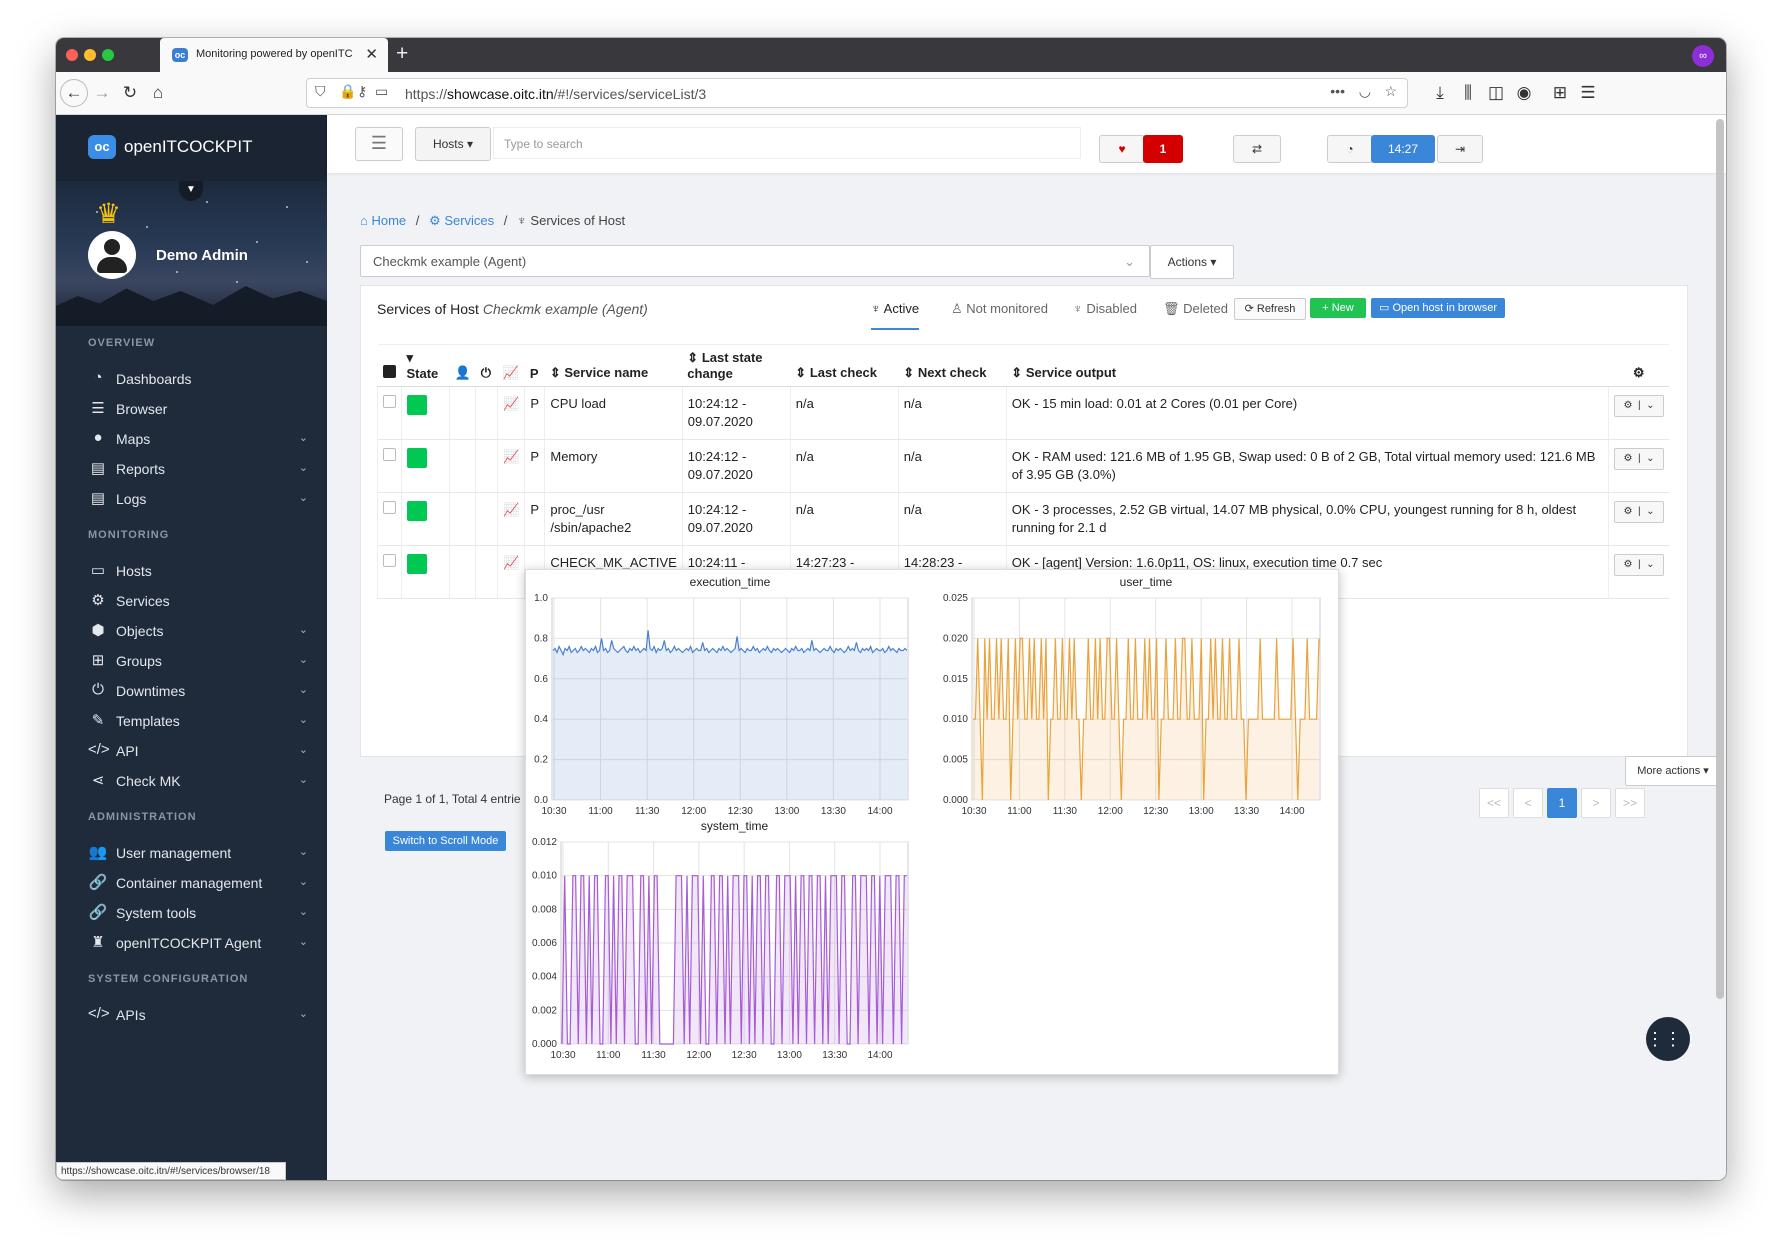 This screenshot has width=1781, height=1253. Describe the element at coordinates (544, 876) in the screenshot. I see `y-tick-label: 0.010` at that location.